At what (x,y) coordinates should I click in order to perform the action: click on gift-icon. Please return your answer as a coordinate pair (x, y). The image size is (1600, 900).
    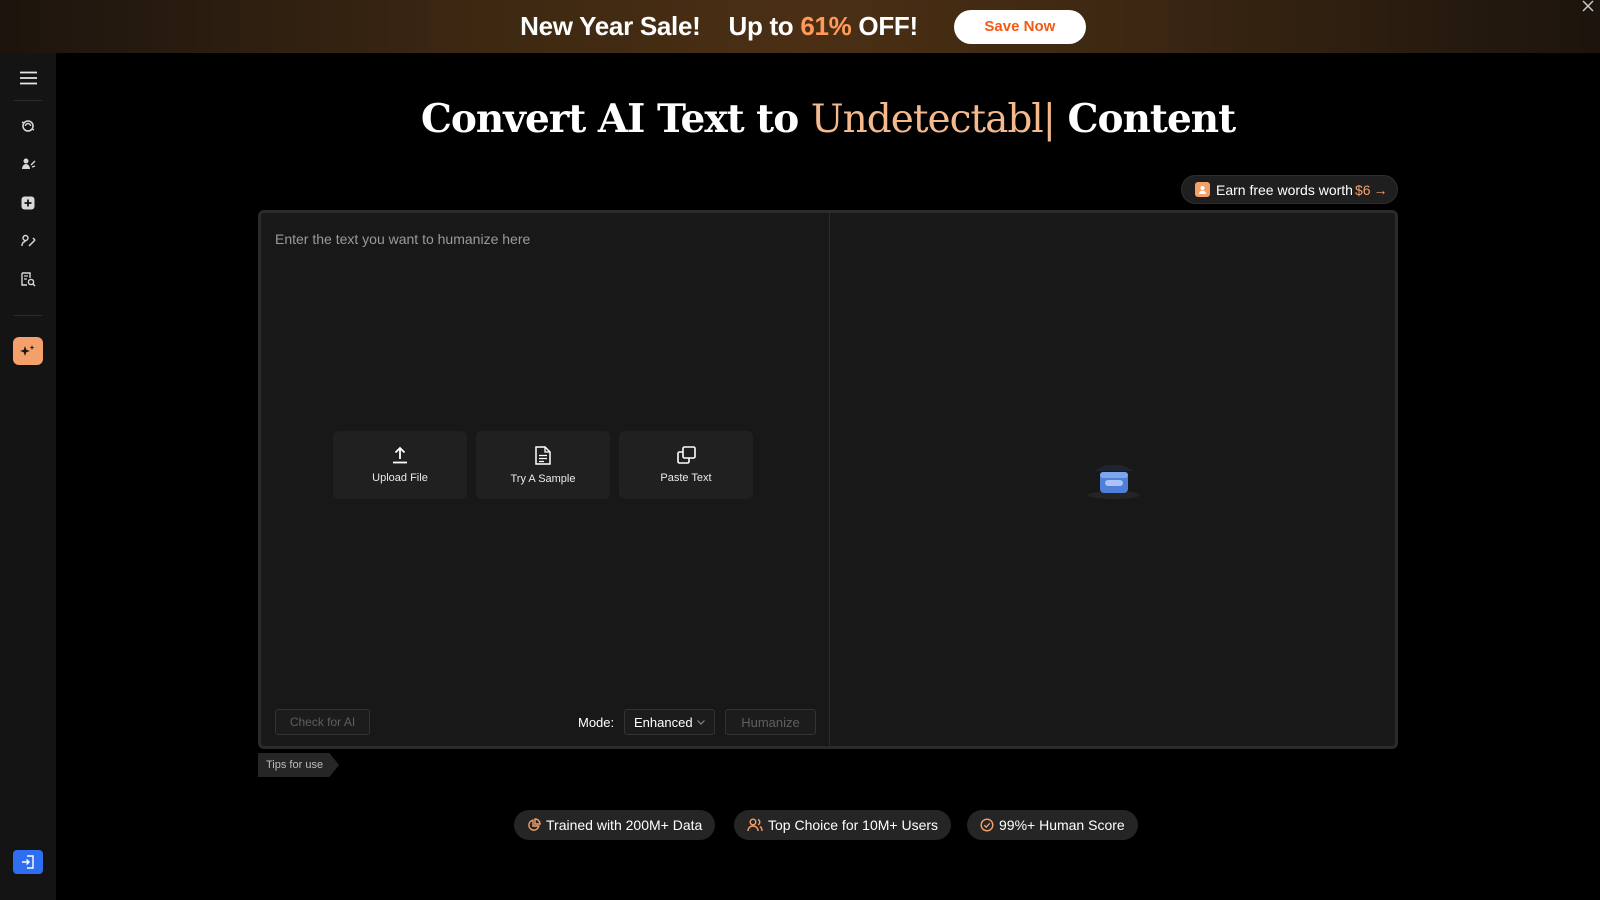
    Looking at the image, I should click on (1202, 189).